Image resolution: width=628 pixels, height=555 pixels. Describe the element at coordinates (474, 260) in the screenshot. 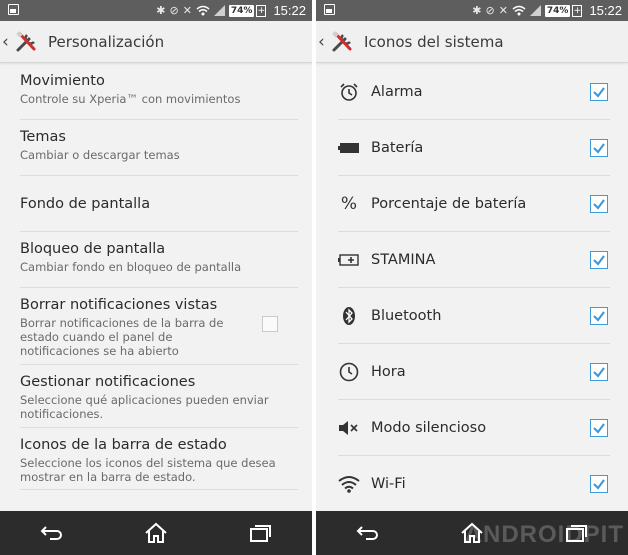

I see `list-item-stamina: STAMINA` at that location.